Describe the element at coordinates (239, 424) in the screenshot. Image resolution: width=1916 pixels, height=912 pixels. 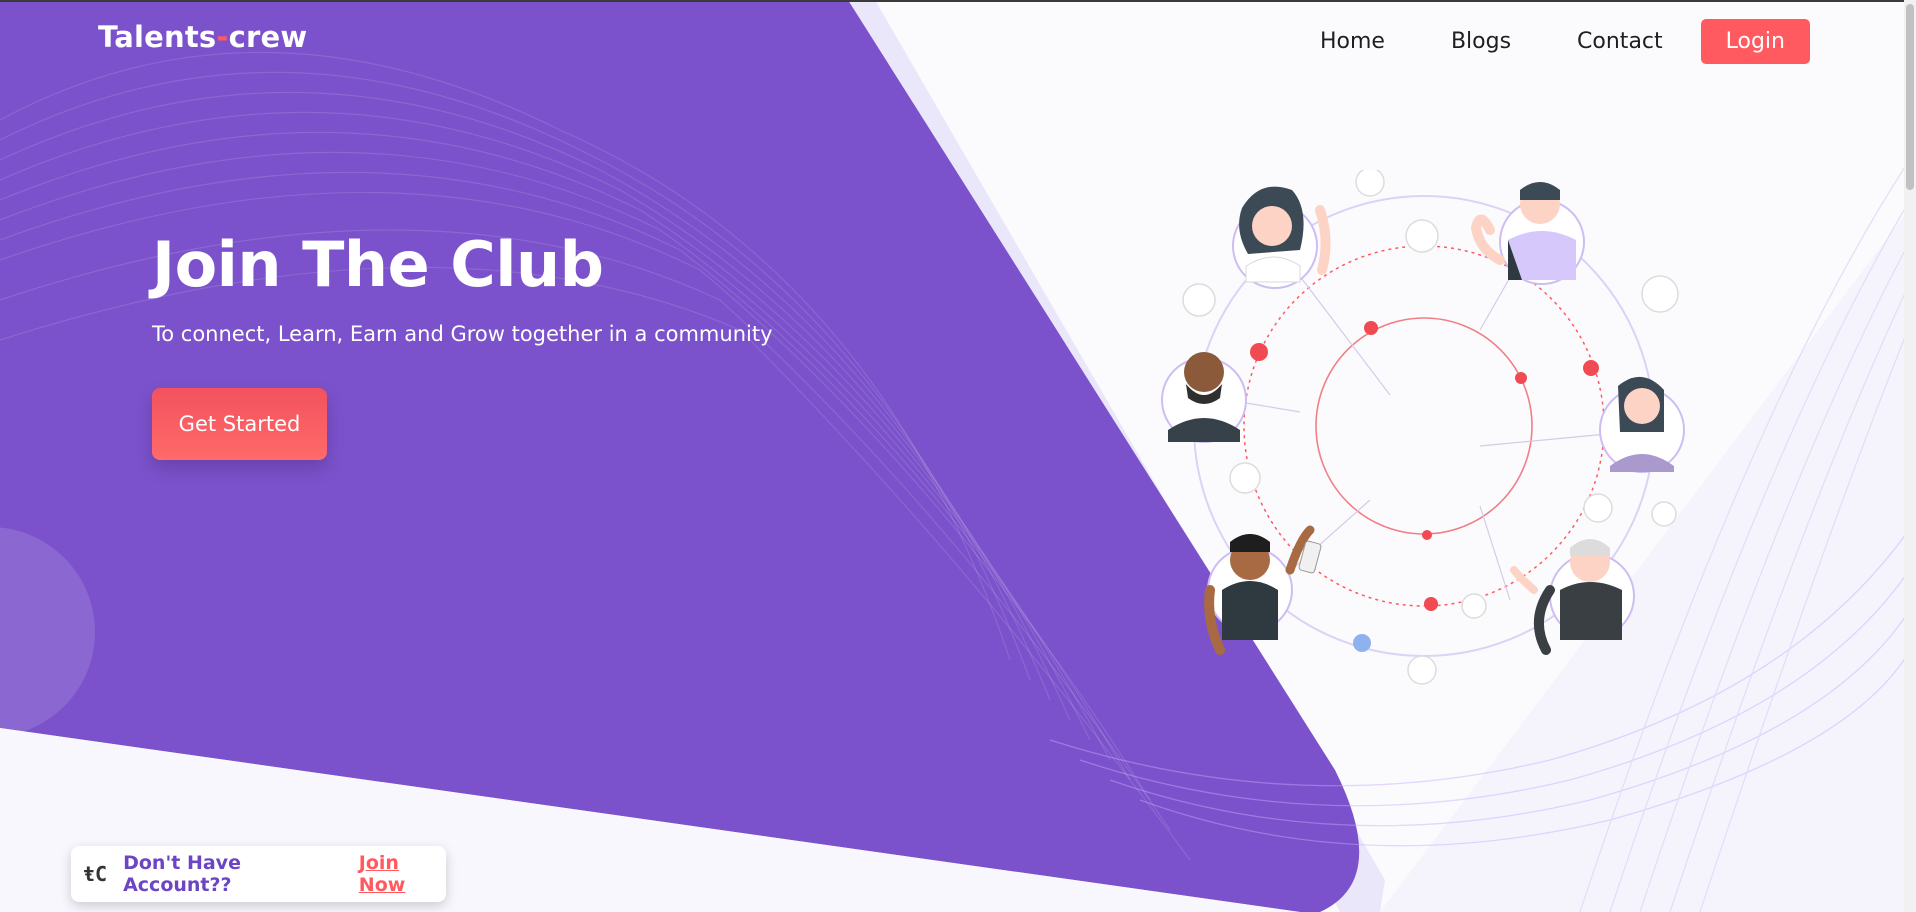
I see `get-started-button: Get Started` at that location.